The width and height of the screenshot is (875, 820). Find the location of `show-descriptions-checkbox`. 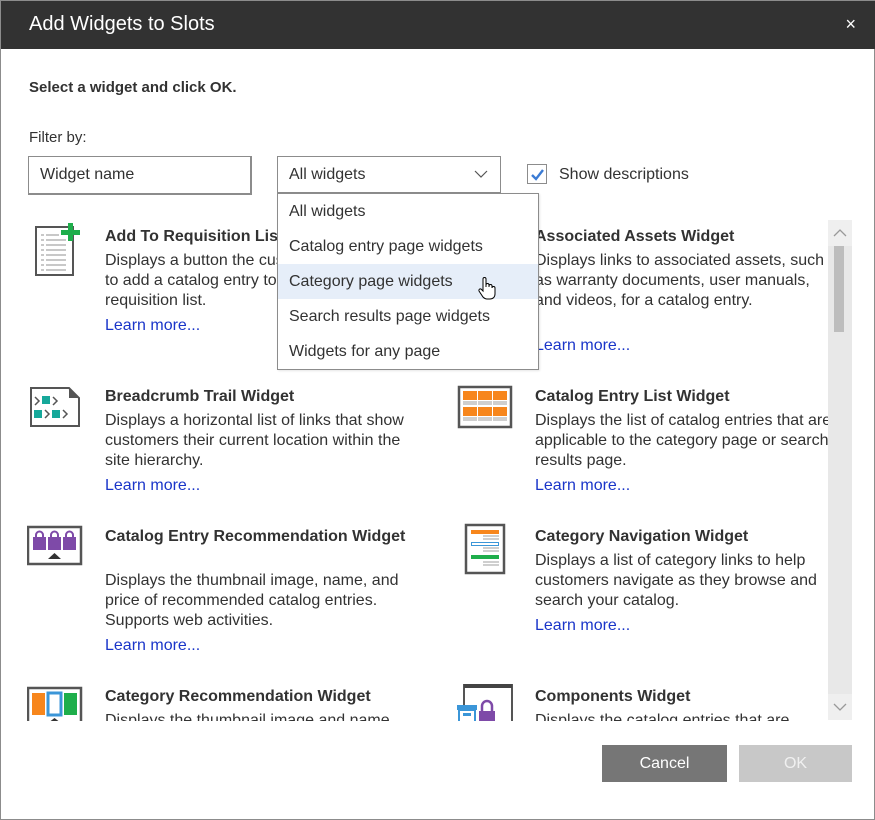

show-descriptions-checkbox is located at coordinates (537, 174).